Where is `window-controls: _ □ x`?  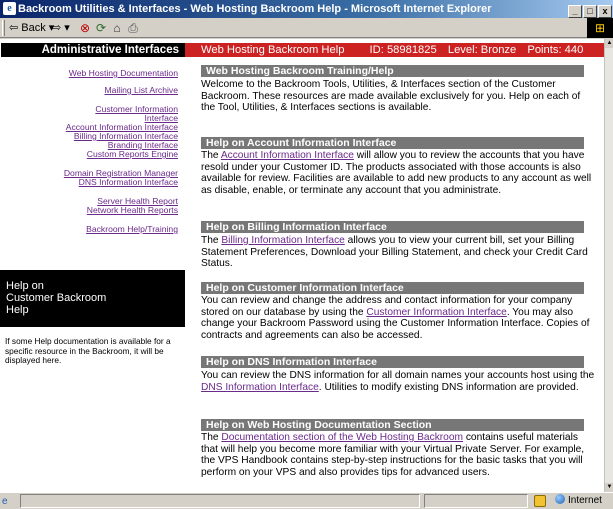
window-controls: _ □ x is located at coordinates (589, 10).